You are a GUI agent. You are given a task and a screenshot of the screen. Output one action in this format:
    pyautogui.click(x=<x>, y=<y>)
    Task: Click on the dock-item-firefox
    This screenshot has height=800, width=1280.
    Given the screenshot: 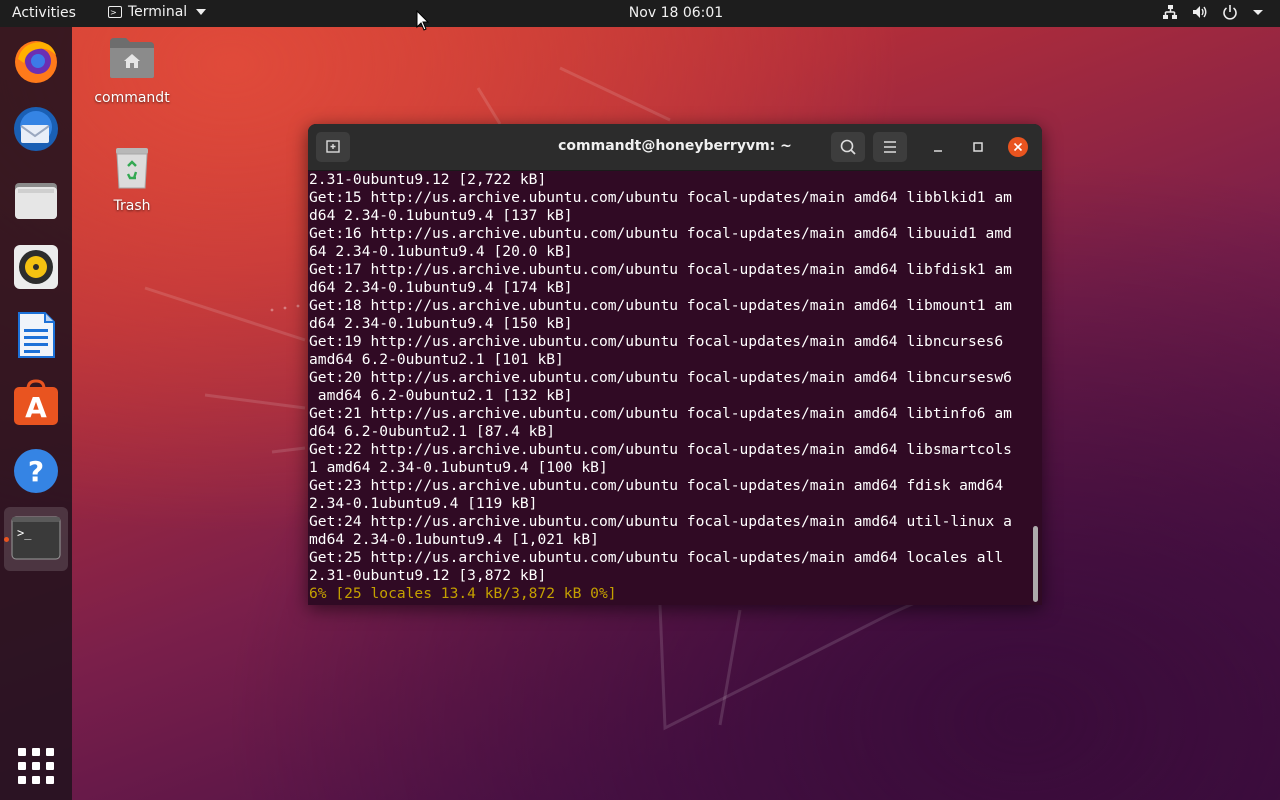 What is the action you would take?
    pyautogui.click(x=36, y=61)
    